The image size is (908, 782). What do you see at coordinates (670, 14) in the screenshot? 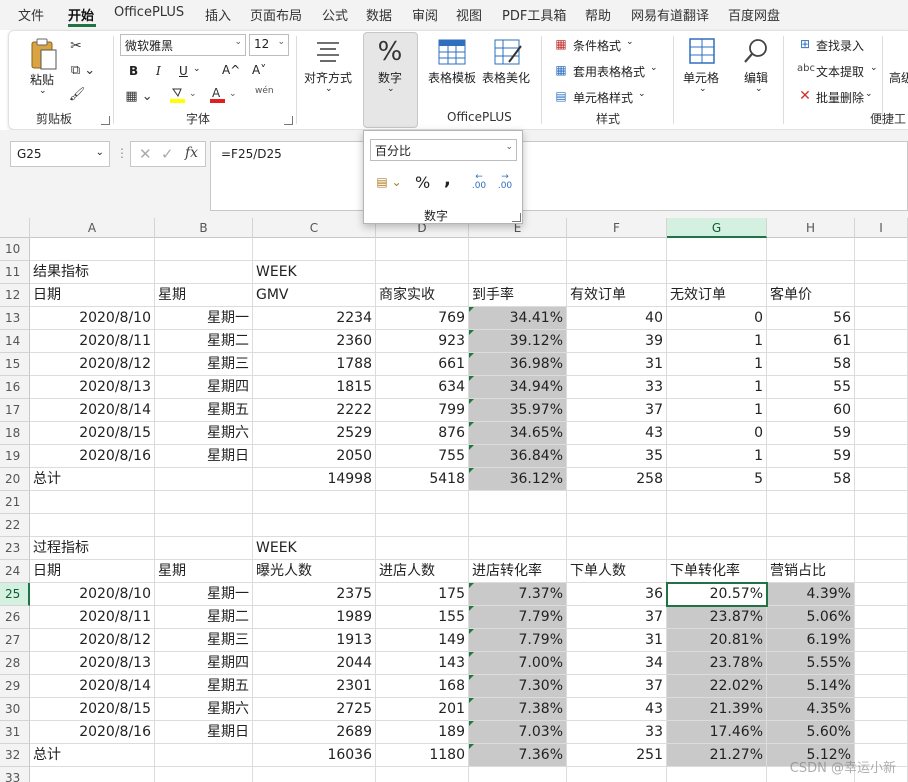
I see `menu-tab: 网易有道翻译` at bounding box center [670, 14].